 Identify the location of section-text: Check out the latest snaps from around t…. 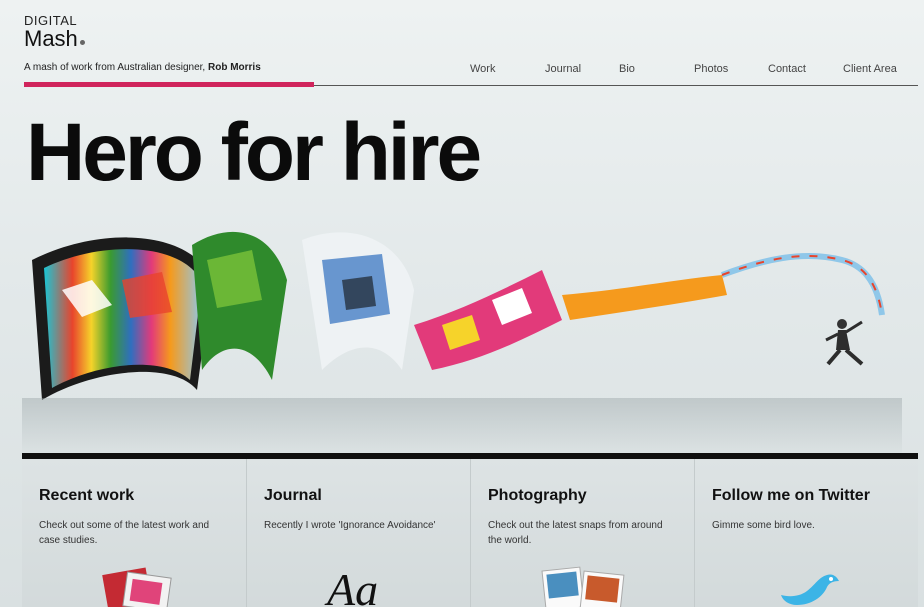
(575, 533).